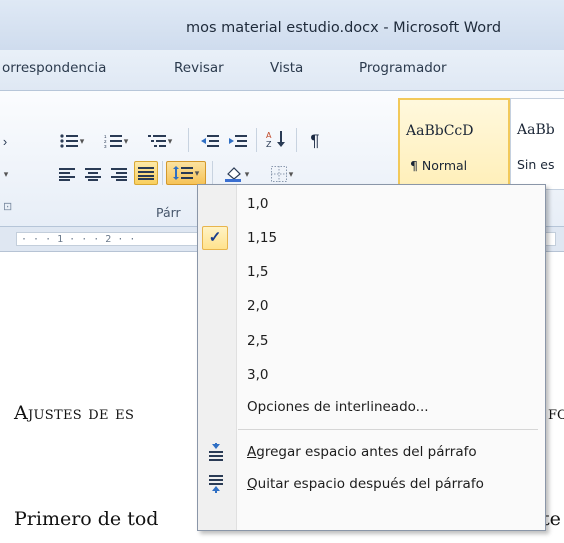 Image resolution: width=564 pixels, height=543 pixels. I want to click on document-heading-tail: fo, so click(556, 413).